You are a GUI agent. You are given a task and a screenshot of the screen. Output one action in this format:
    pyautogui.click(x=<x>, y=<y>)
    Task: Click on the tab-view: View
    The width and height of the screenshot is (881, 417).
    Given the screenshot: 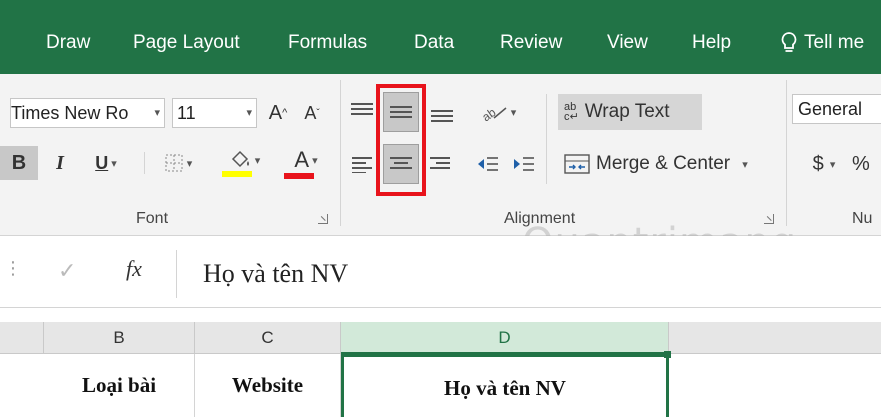 What is the action you would take?
    pyautogui.click(x=627, y=43)
    